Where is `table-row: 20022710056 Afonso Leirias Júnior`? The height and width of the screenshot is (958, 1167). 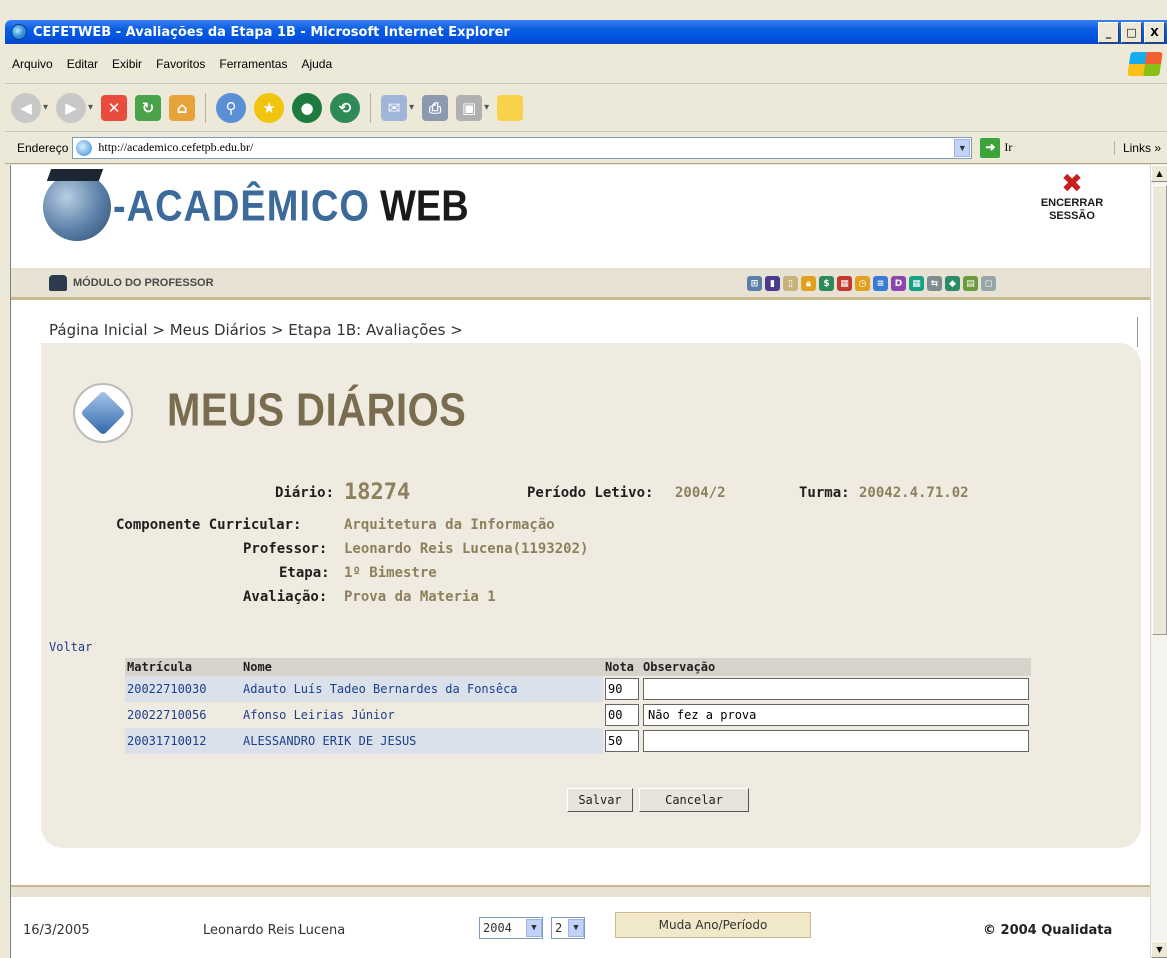 table-row: 20022710056 Afonso Leirias Júnior is located at coordinates (578, 715).